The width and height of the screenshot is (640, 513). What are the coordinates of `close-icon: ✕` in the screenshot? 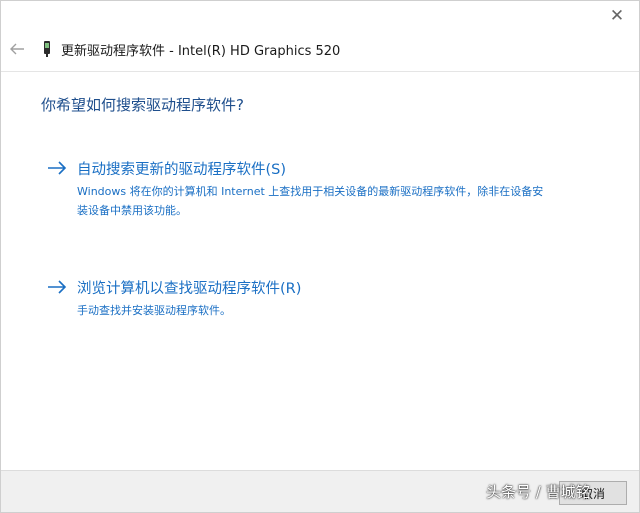 It's located at (617, 15).